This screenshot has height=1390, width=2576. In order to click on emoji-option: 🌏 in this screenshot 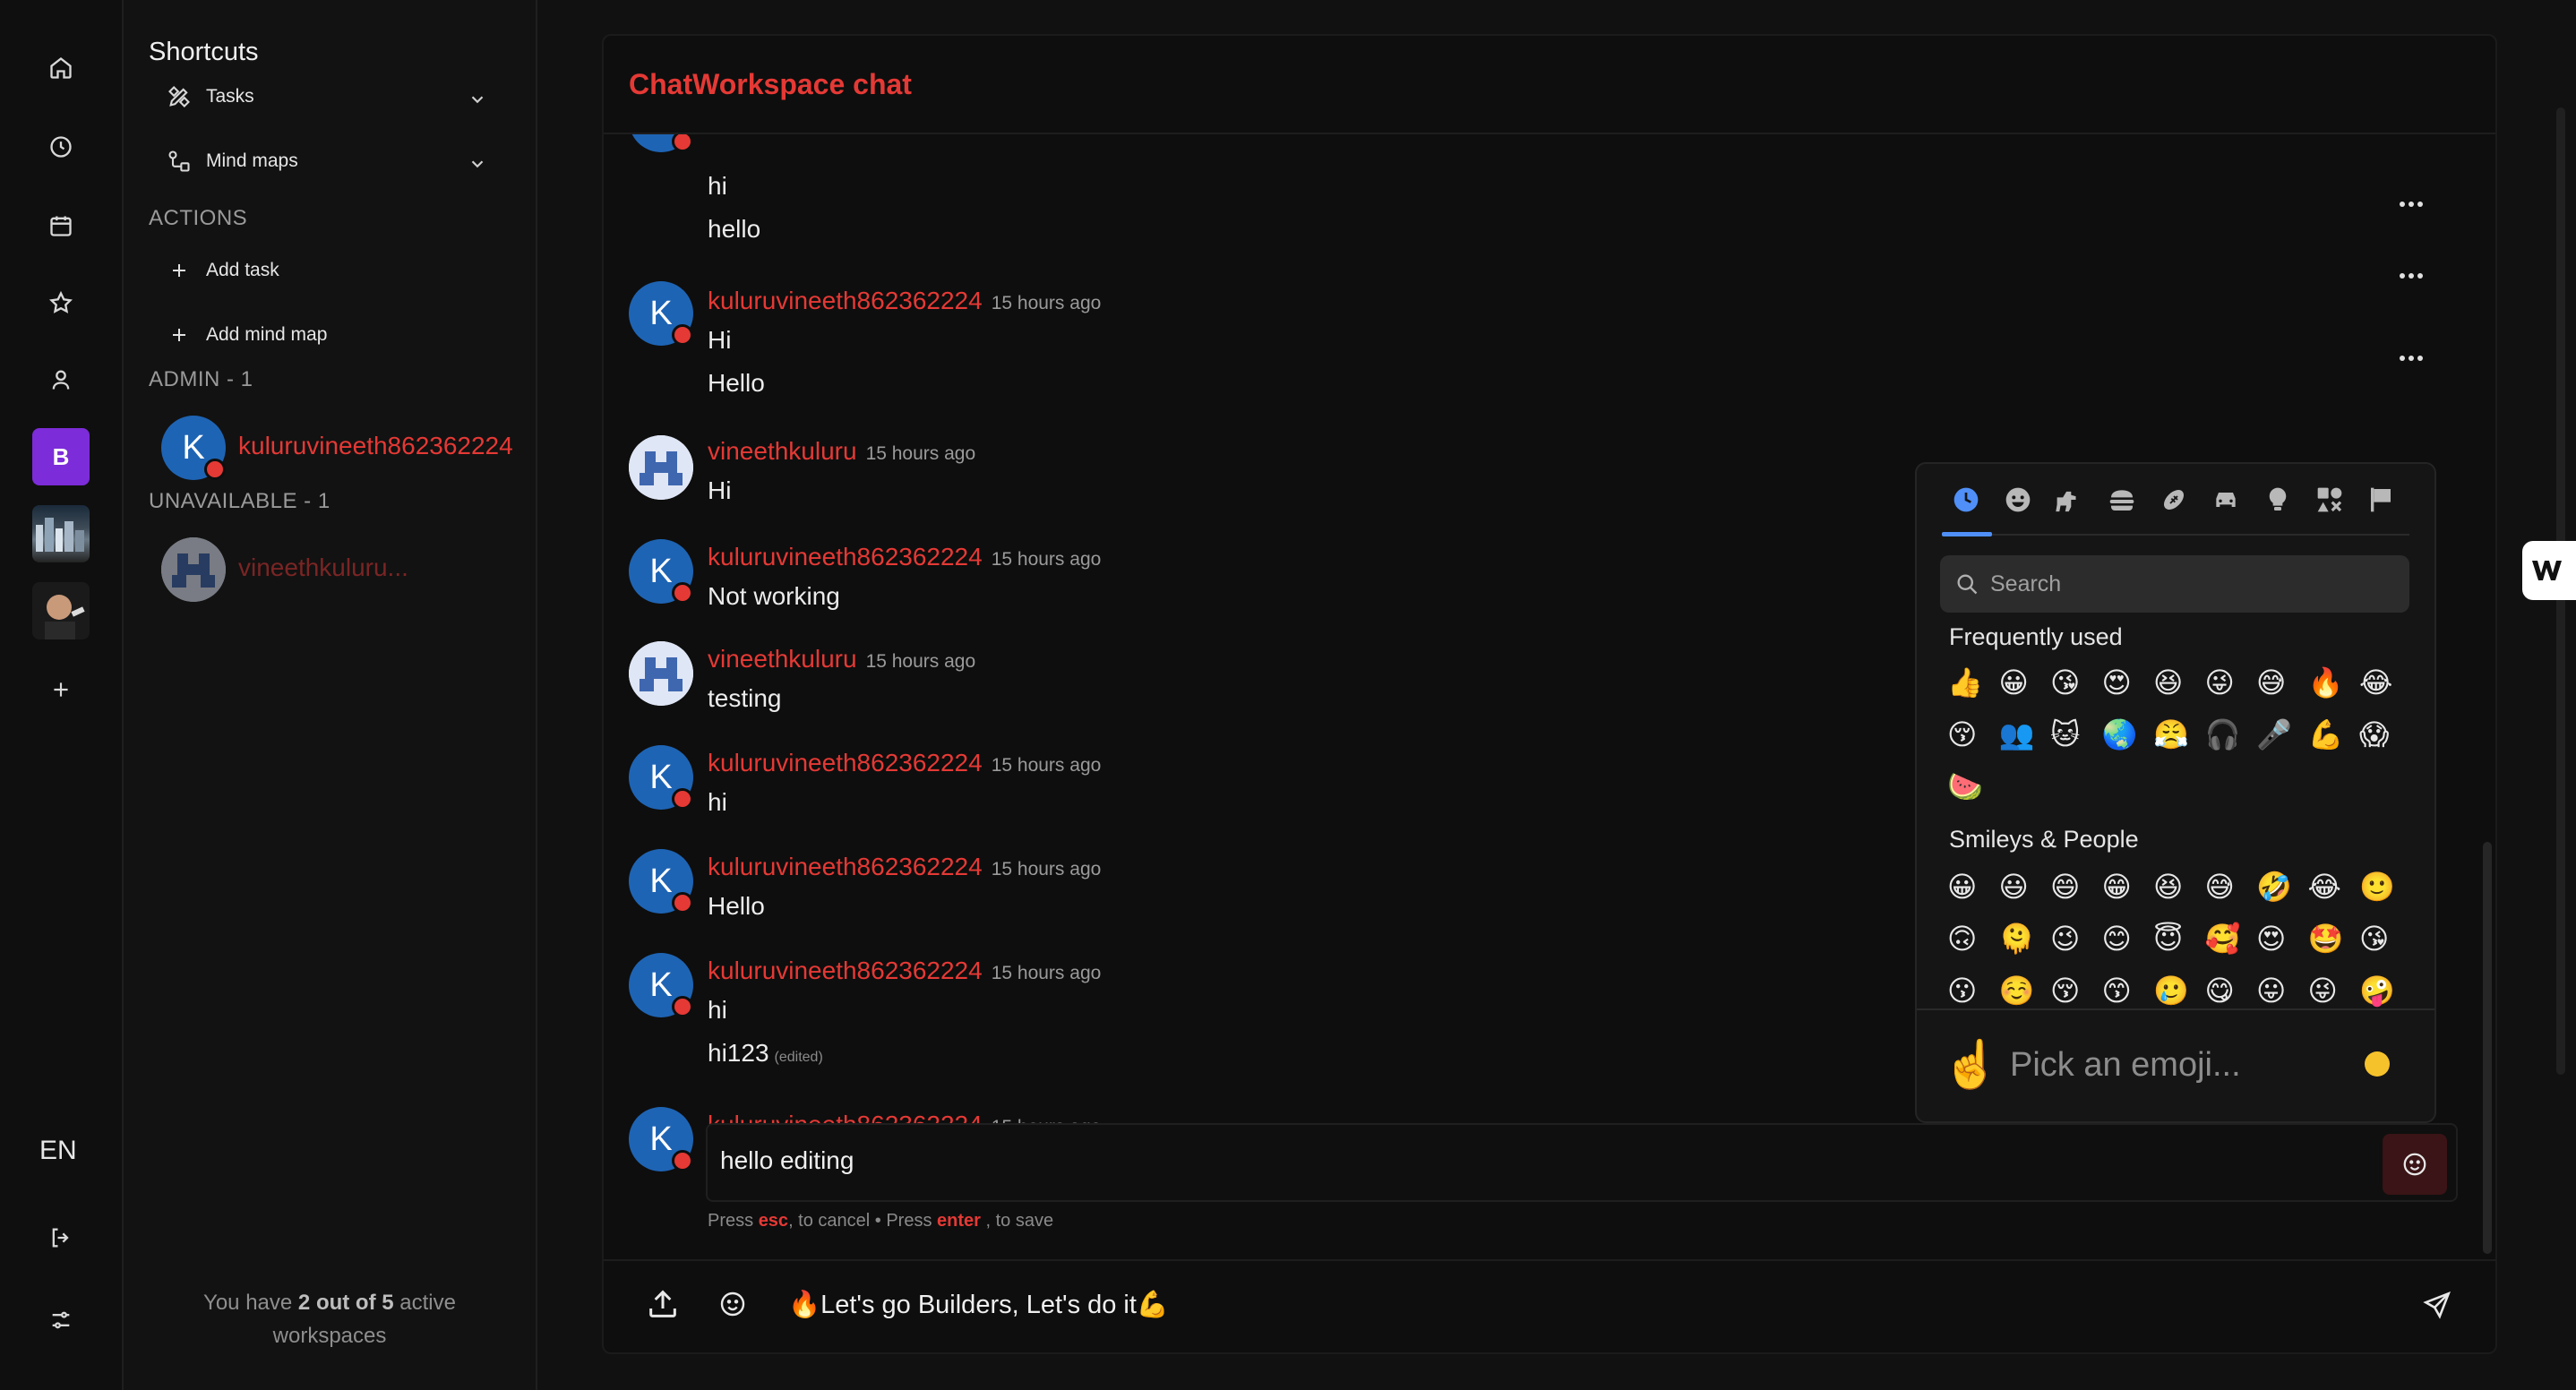, I will do `click(2128, 734)`.